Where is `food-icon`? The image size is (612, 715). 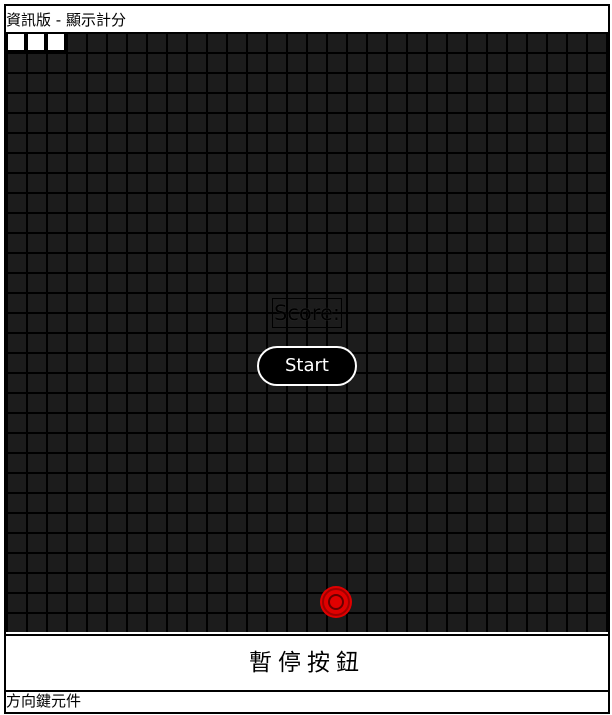
food-icon is located at coordinates (336, 602).